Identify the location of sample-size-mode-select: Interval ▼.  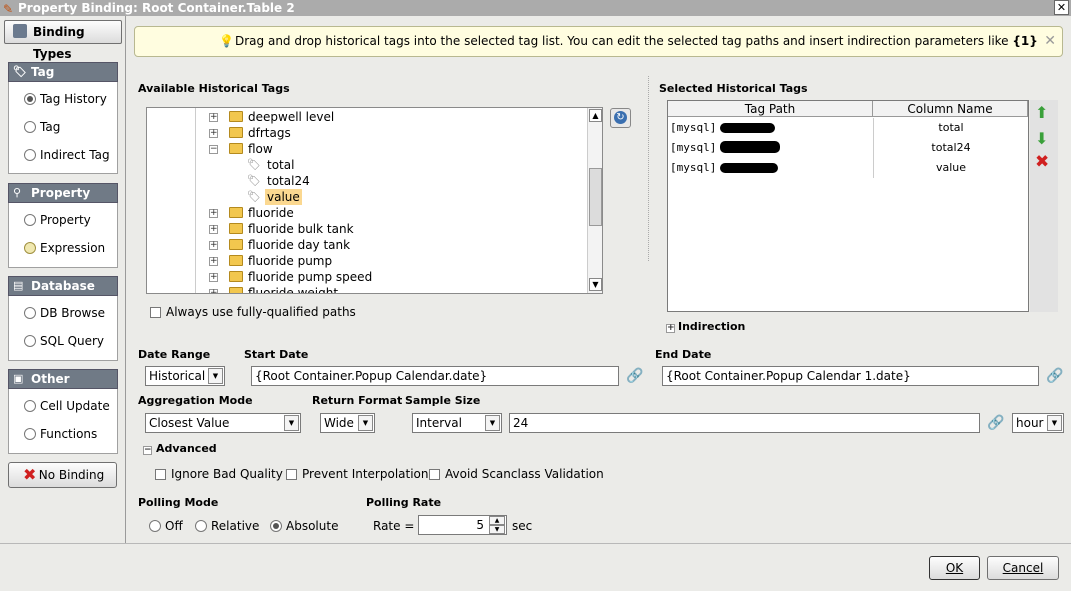
(457, 423).